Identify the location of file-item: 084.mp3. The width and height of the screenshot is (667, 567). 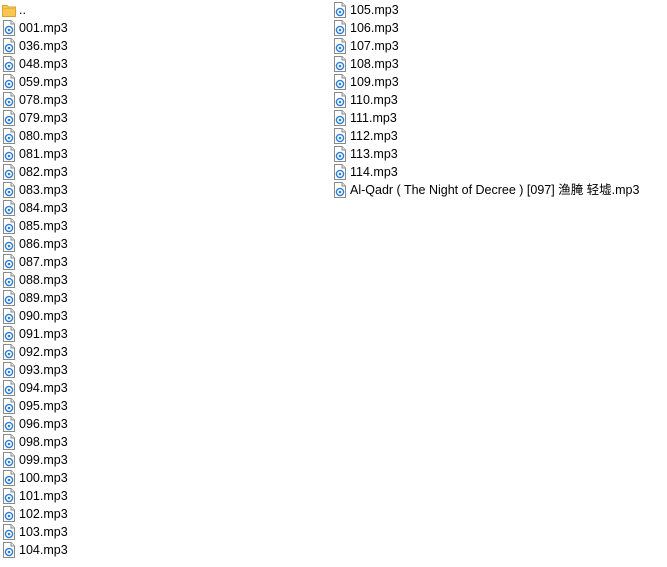
(162, 208).